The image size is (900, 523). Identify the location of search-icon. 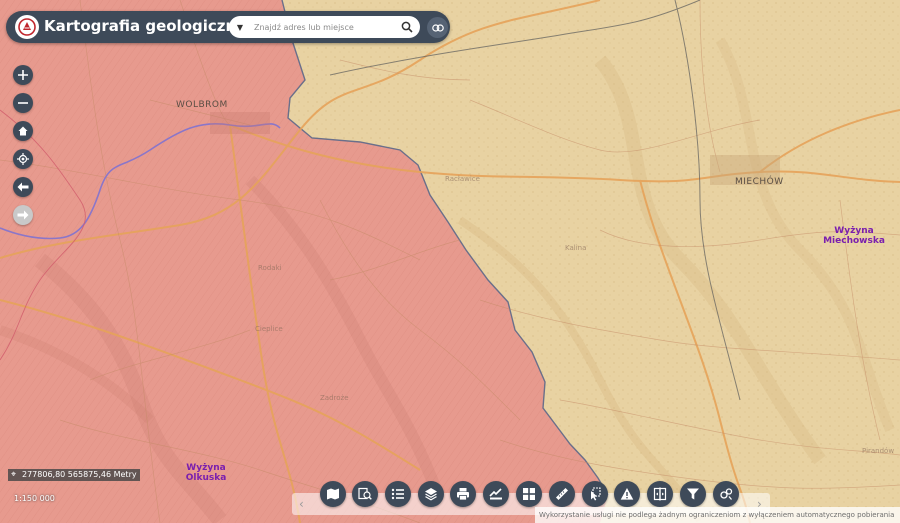
(407, 27).